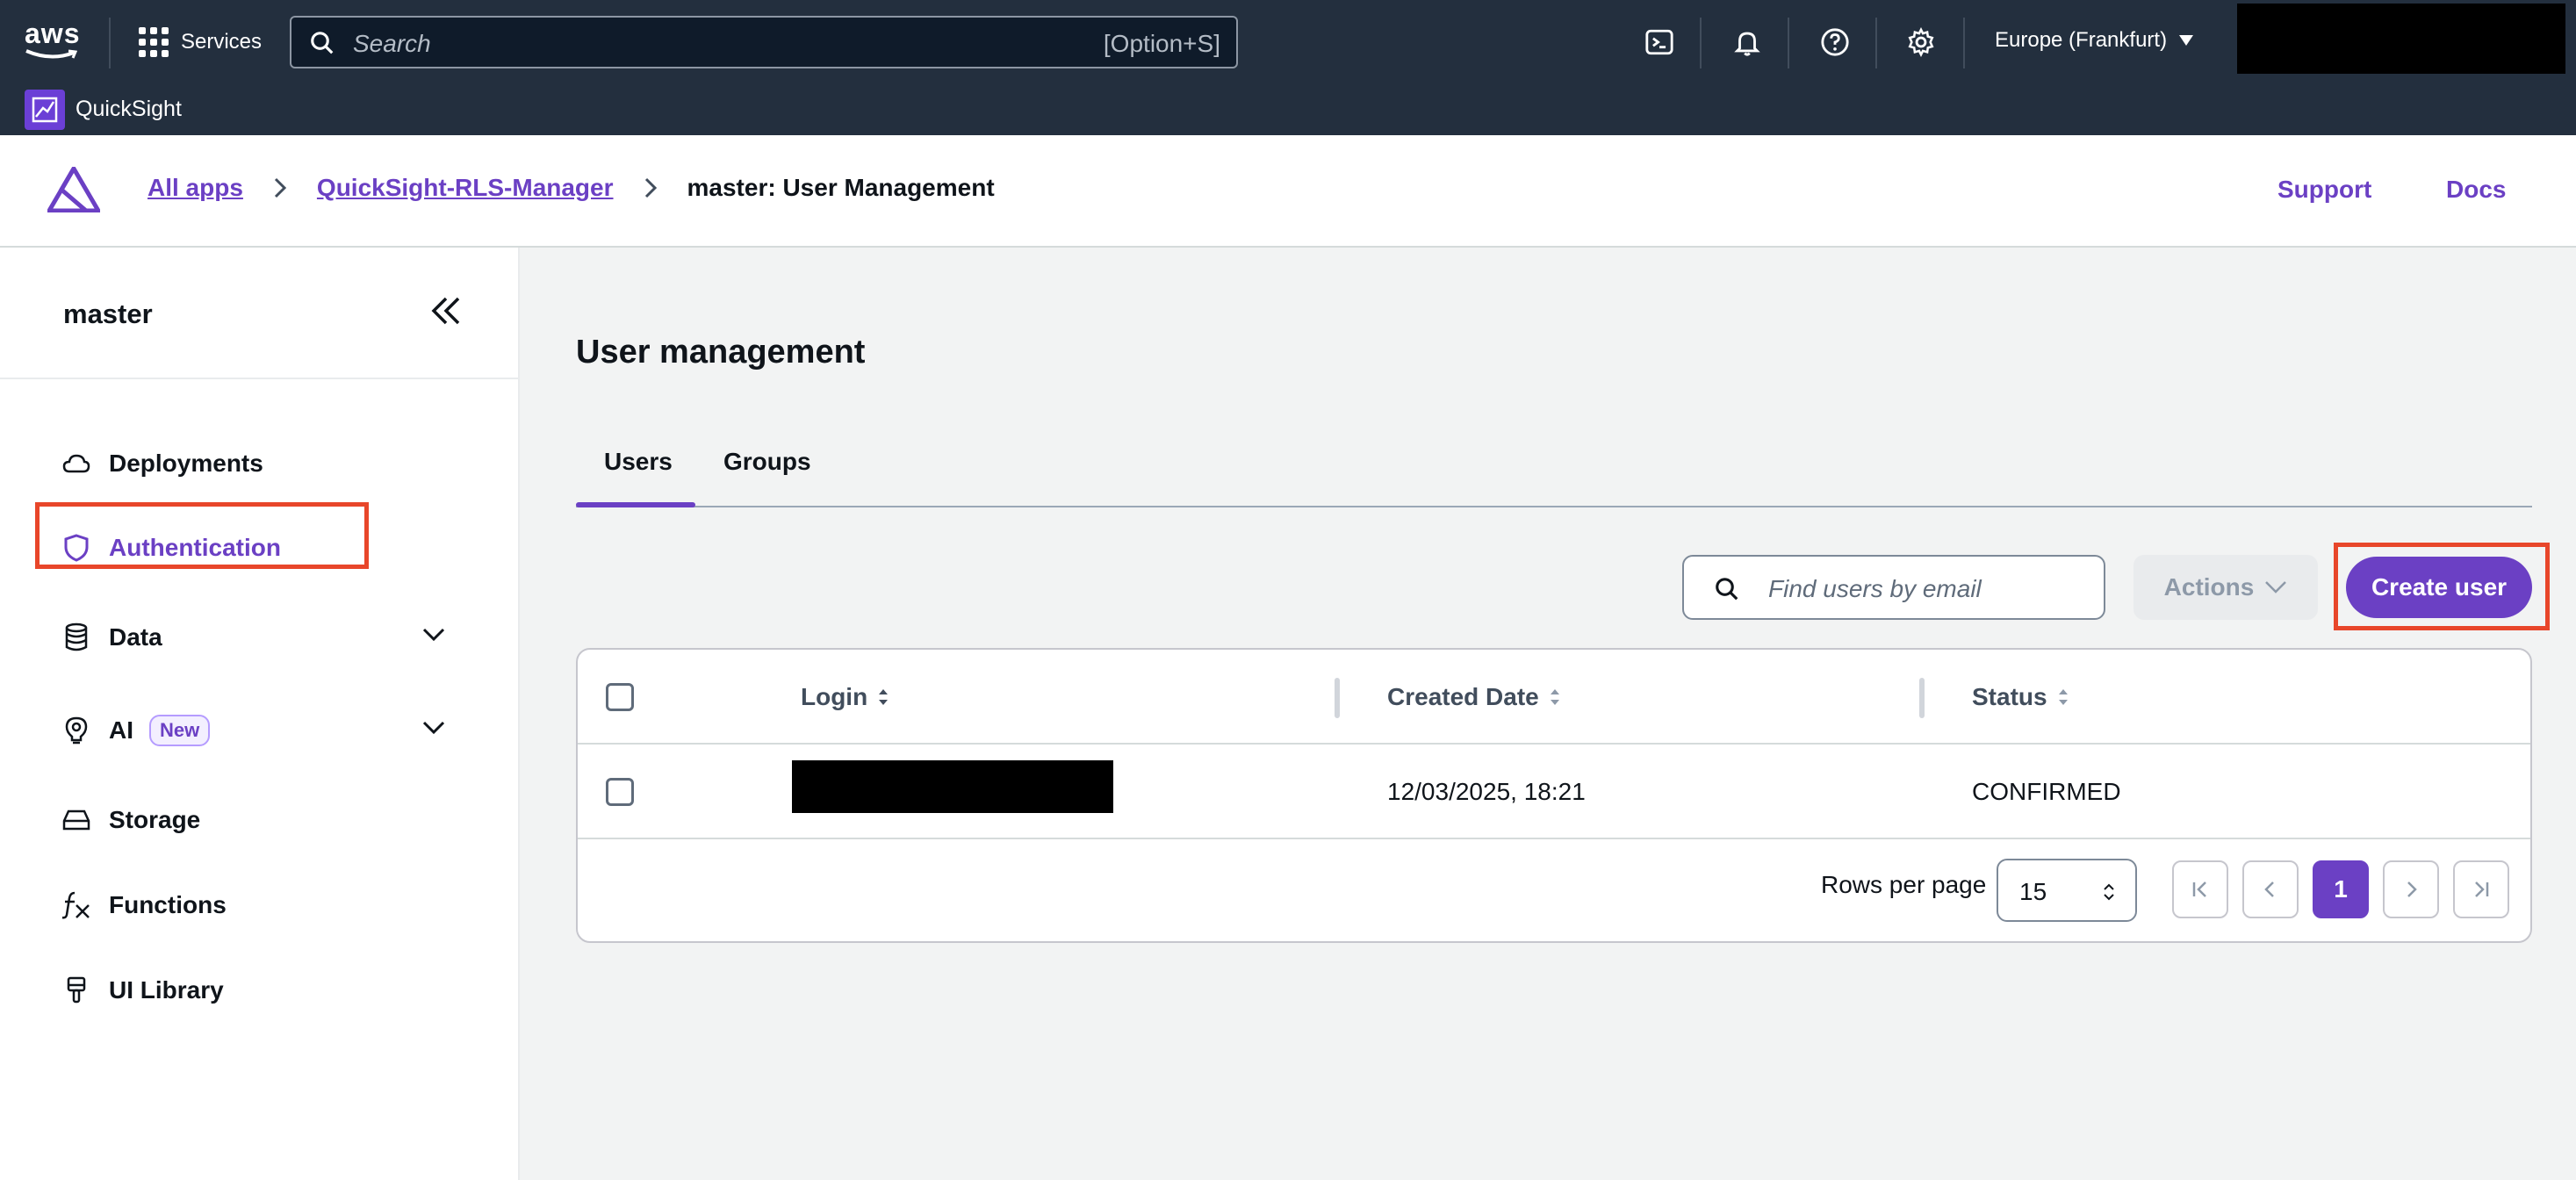 The width and height of the screenshot is (2576, 1180). What do you see at coordinates (76, 730) in the screenshot?
I see `lightbulb-icon` at bounding box center [76, 730].